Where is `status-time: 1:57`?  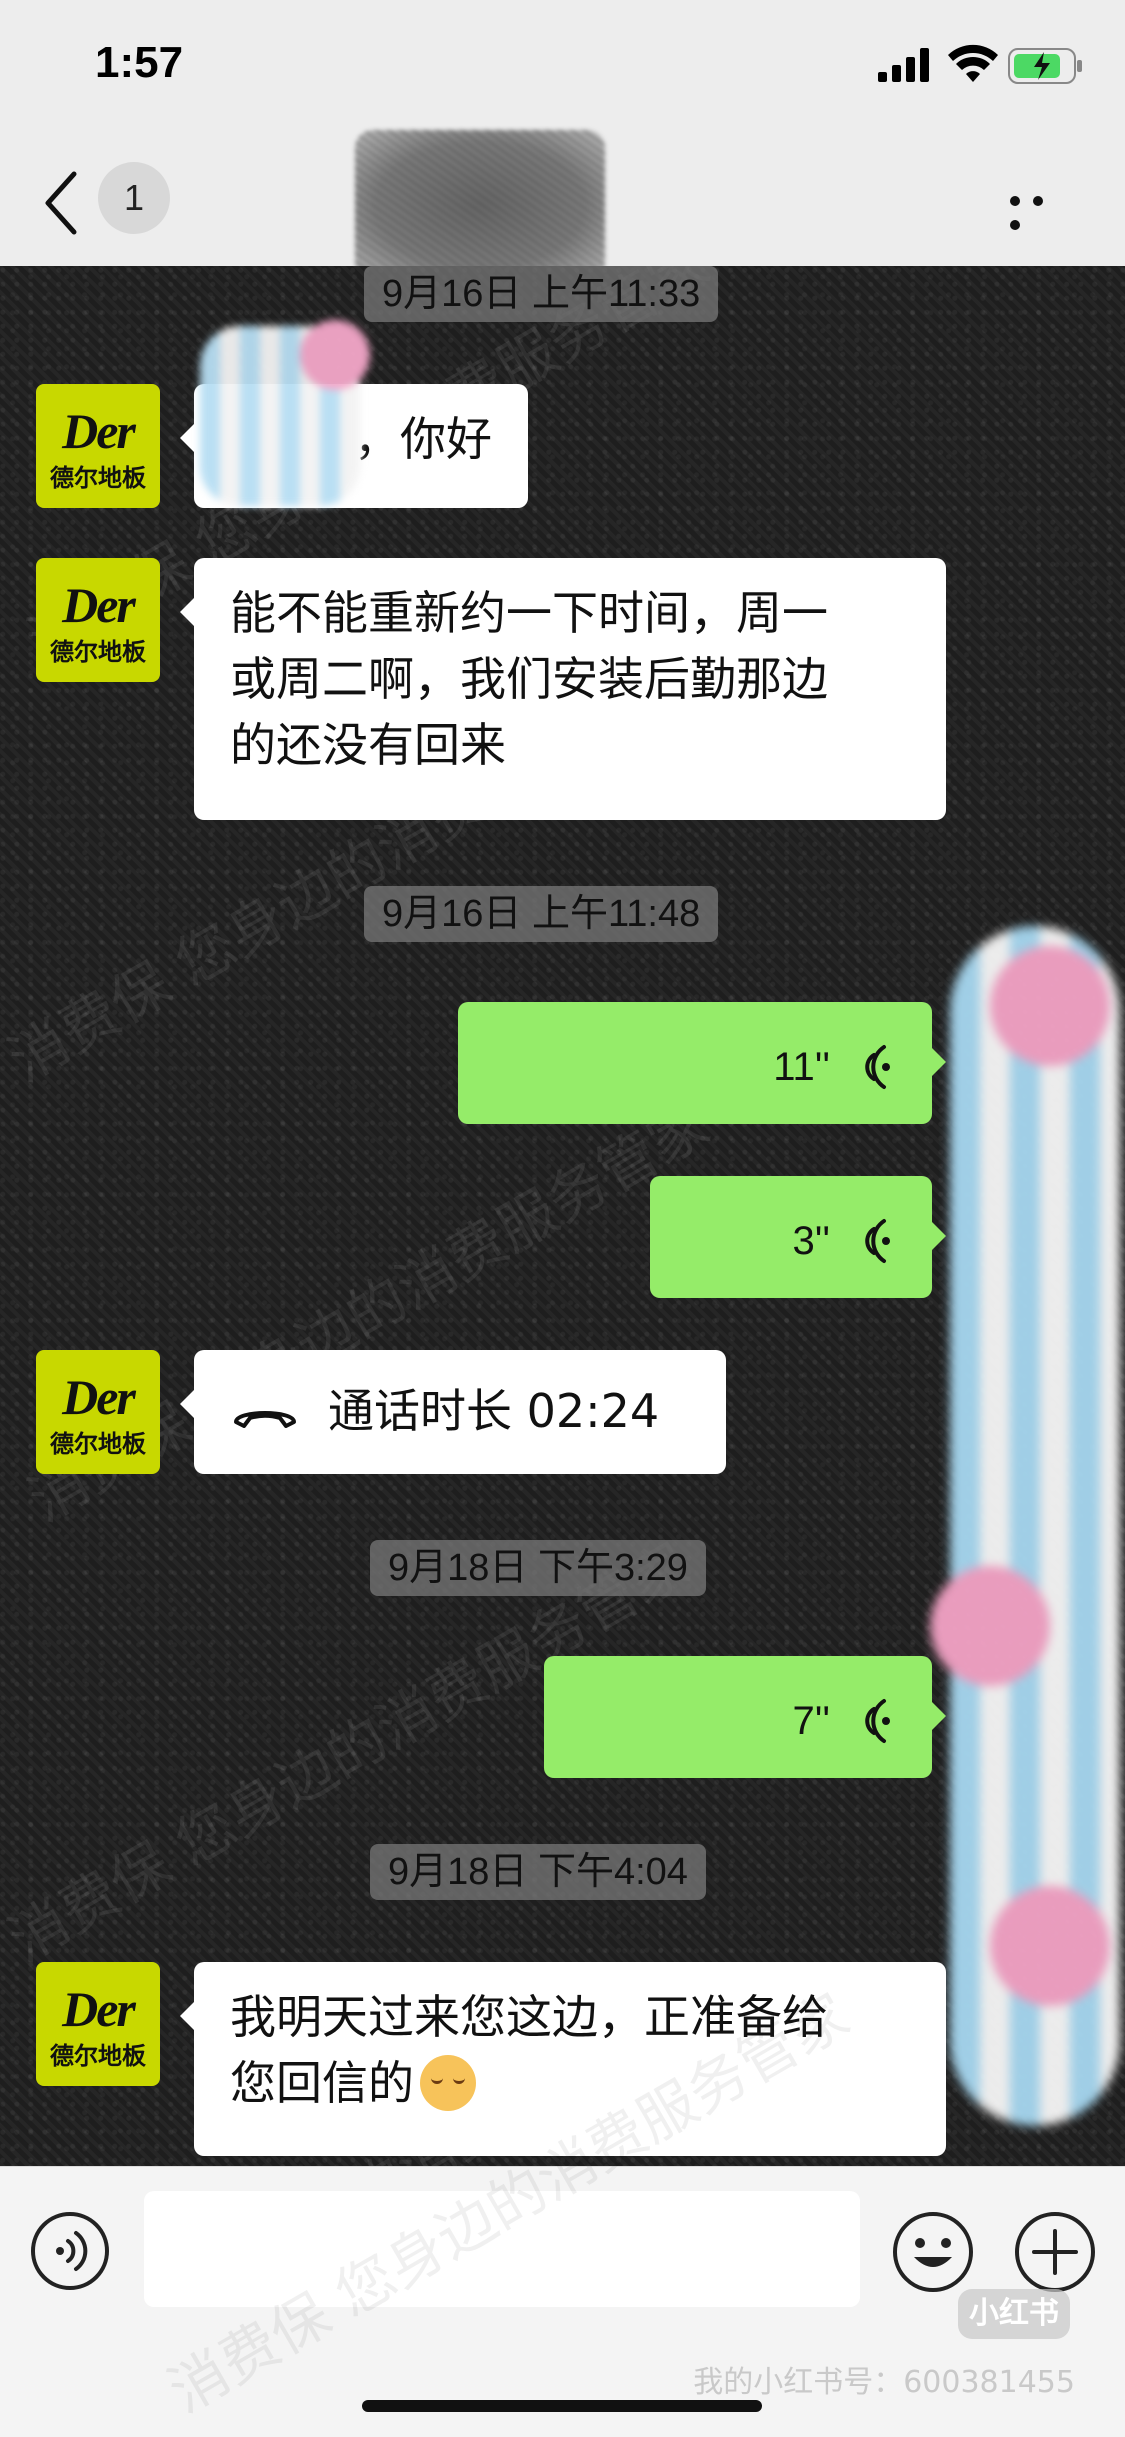
status-time: 1:57 is located at coordinates (139, 62).